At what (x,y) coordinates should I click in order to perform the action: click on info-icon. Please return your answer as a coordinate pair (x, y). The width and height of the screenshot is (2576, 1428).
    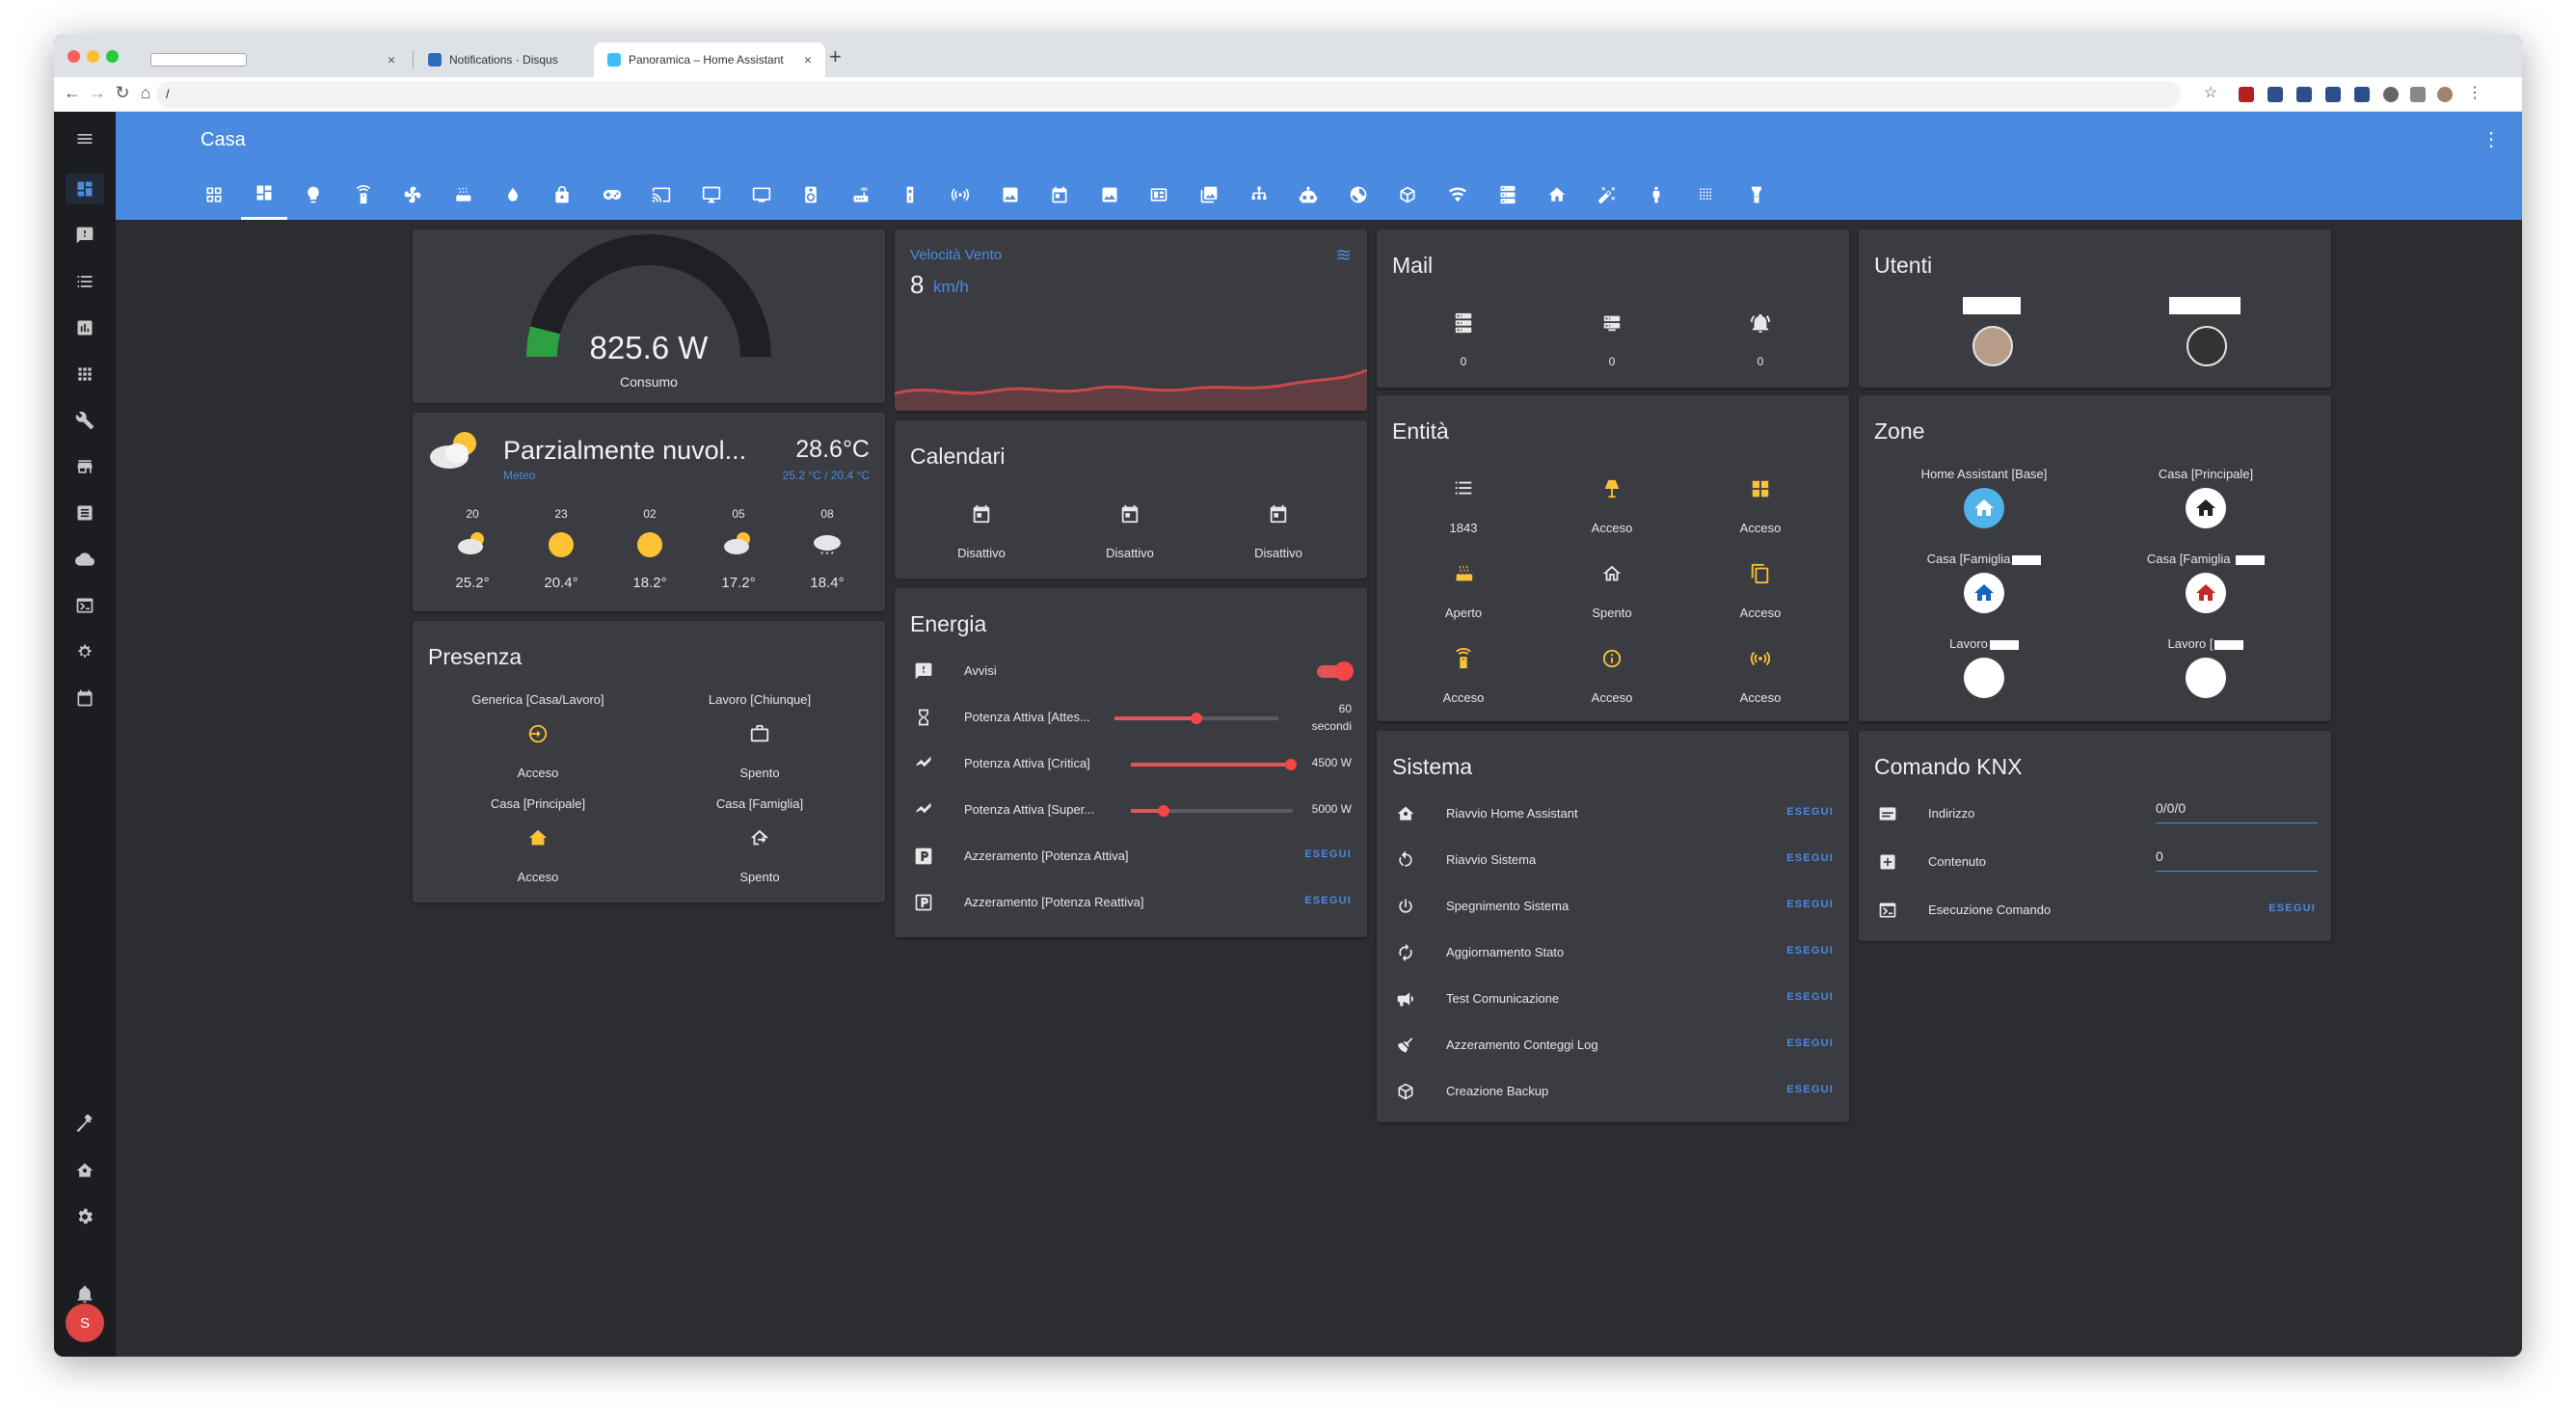
    Looking at the image, I should click on (1612, 658).